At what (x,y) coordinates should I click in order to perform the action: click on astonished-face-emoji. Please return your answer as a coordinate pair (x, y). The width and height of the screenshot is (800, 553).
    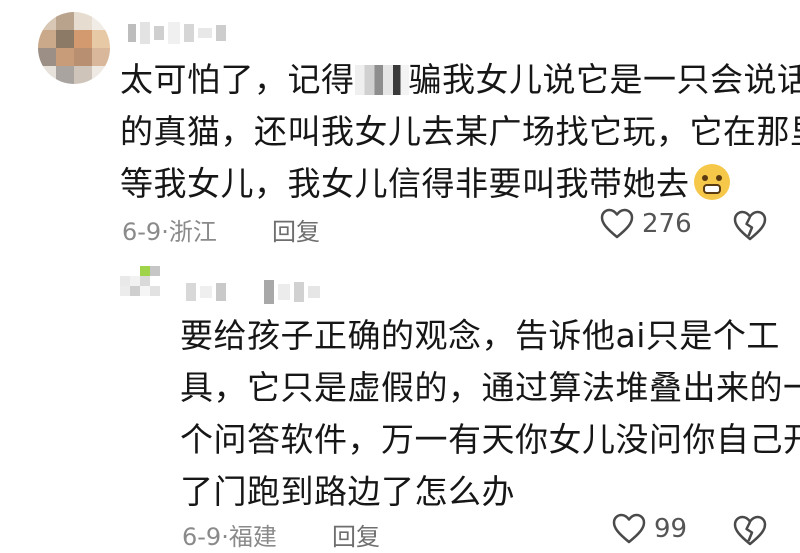
    Looking at the image, I should click on (711, 182).